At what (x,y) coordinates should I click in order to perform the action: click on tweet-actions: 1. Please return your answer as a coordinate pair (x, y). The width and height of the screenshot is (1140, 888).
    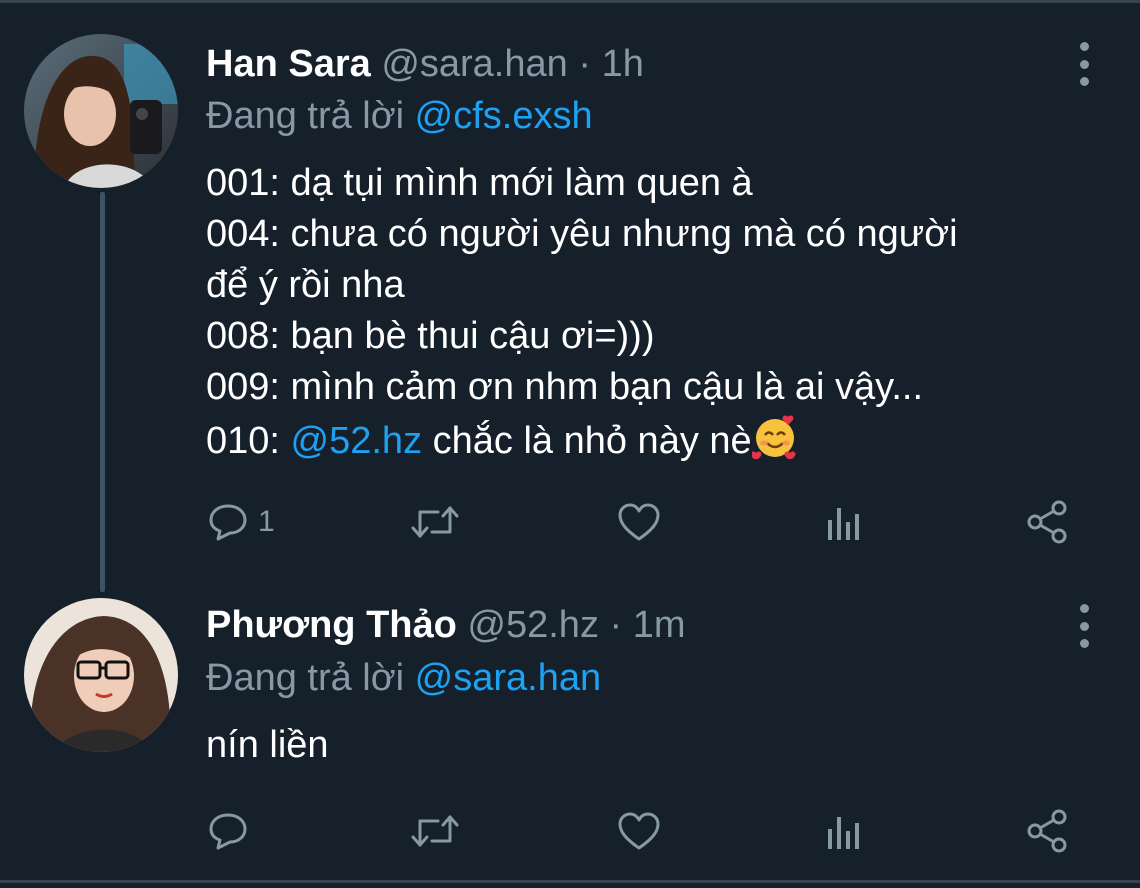
    Looking at the image, I should click on (641, 522).